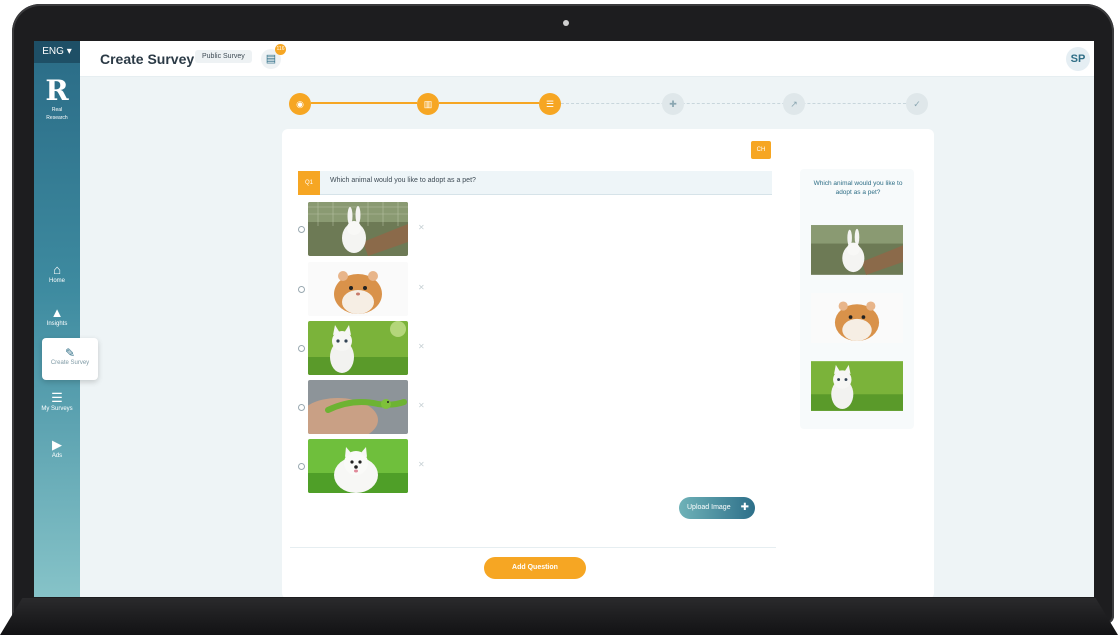 The image size is (1118, 635). What do you see at coordinates (56, 281) in the screenshot?
I see `sidebar-item-label: Home` at bounding box center [56, 281].